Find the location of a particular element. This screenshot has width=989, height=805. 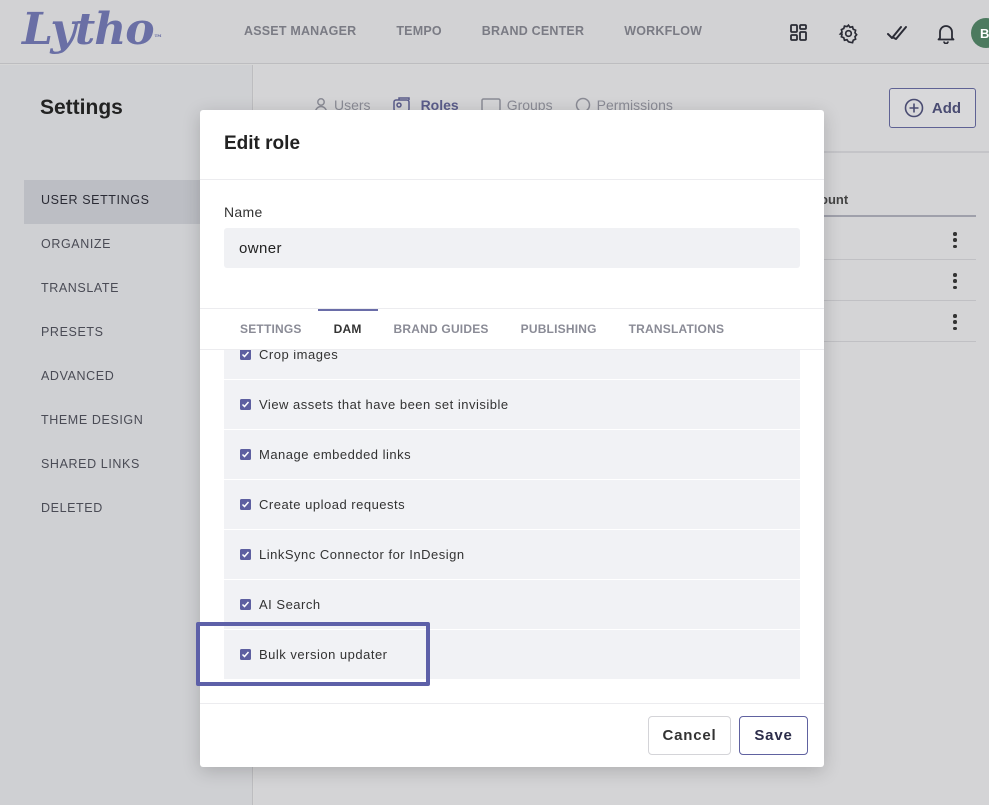

permission-label: LinkSync Connector for InDesign is located at coordinates (362, 554).